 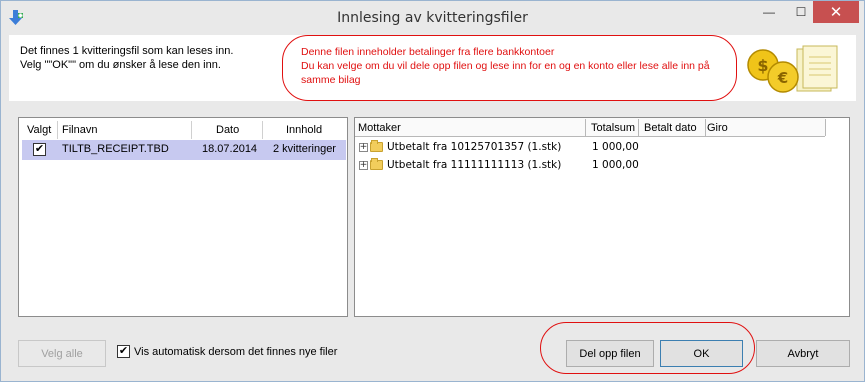 I want to click on tree-row-label: Utbetalt fra 10125701357 (1.stk), so click(x=474, y=147).